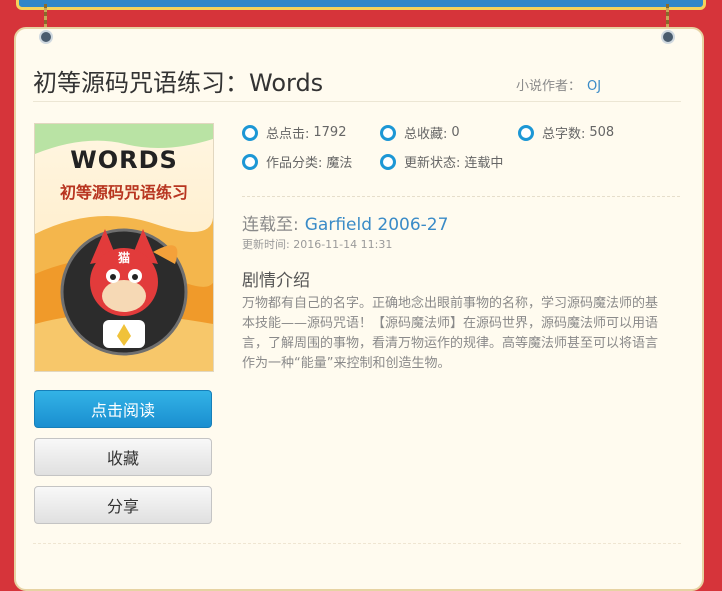 The height and width of the screenshot is (591, 722). What do you see at coordinates (317, 244) in the screenshot?
I see `update-time: 更新时间: 2016-11-14 11:31` at bounding box center [317, 244].